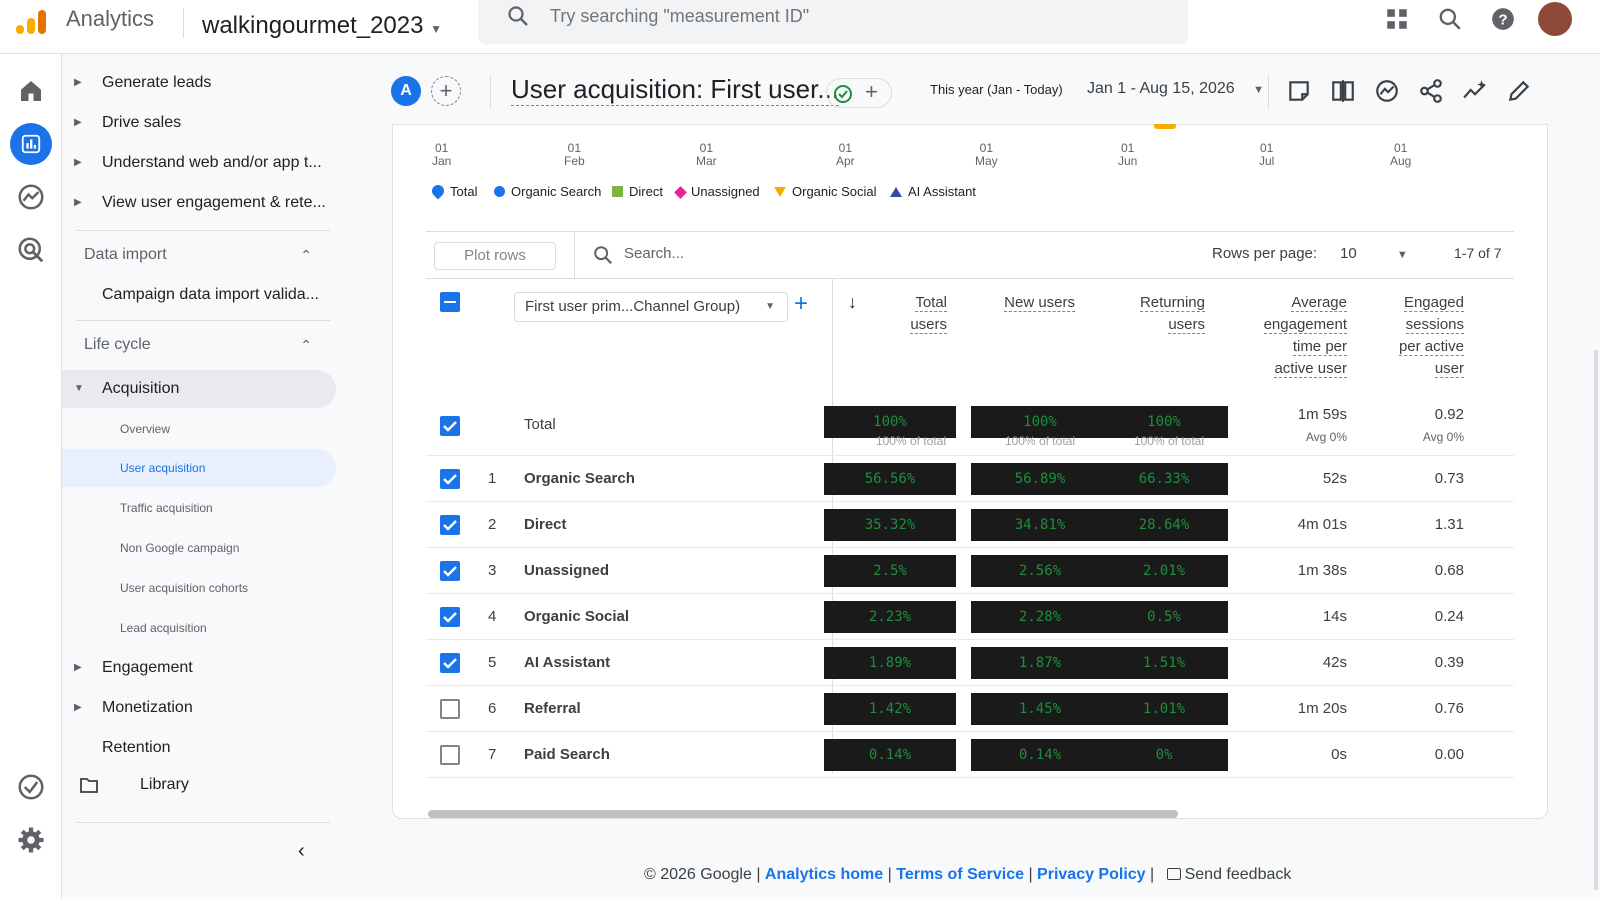 This screenshot has height=899, width=1600. I want to click on privacy-policy-link: Privacy Policy, so click(1091, 874).